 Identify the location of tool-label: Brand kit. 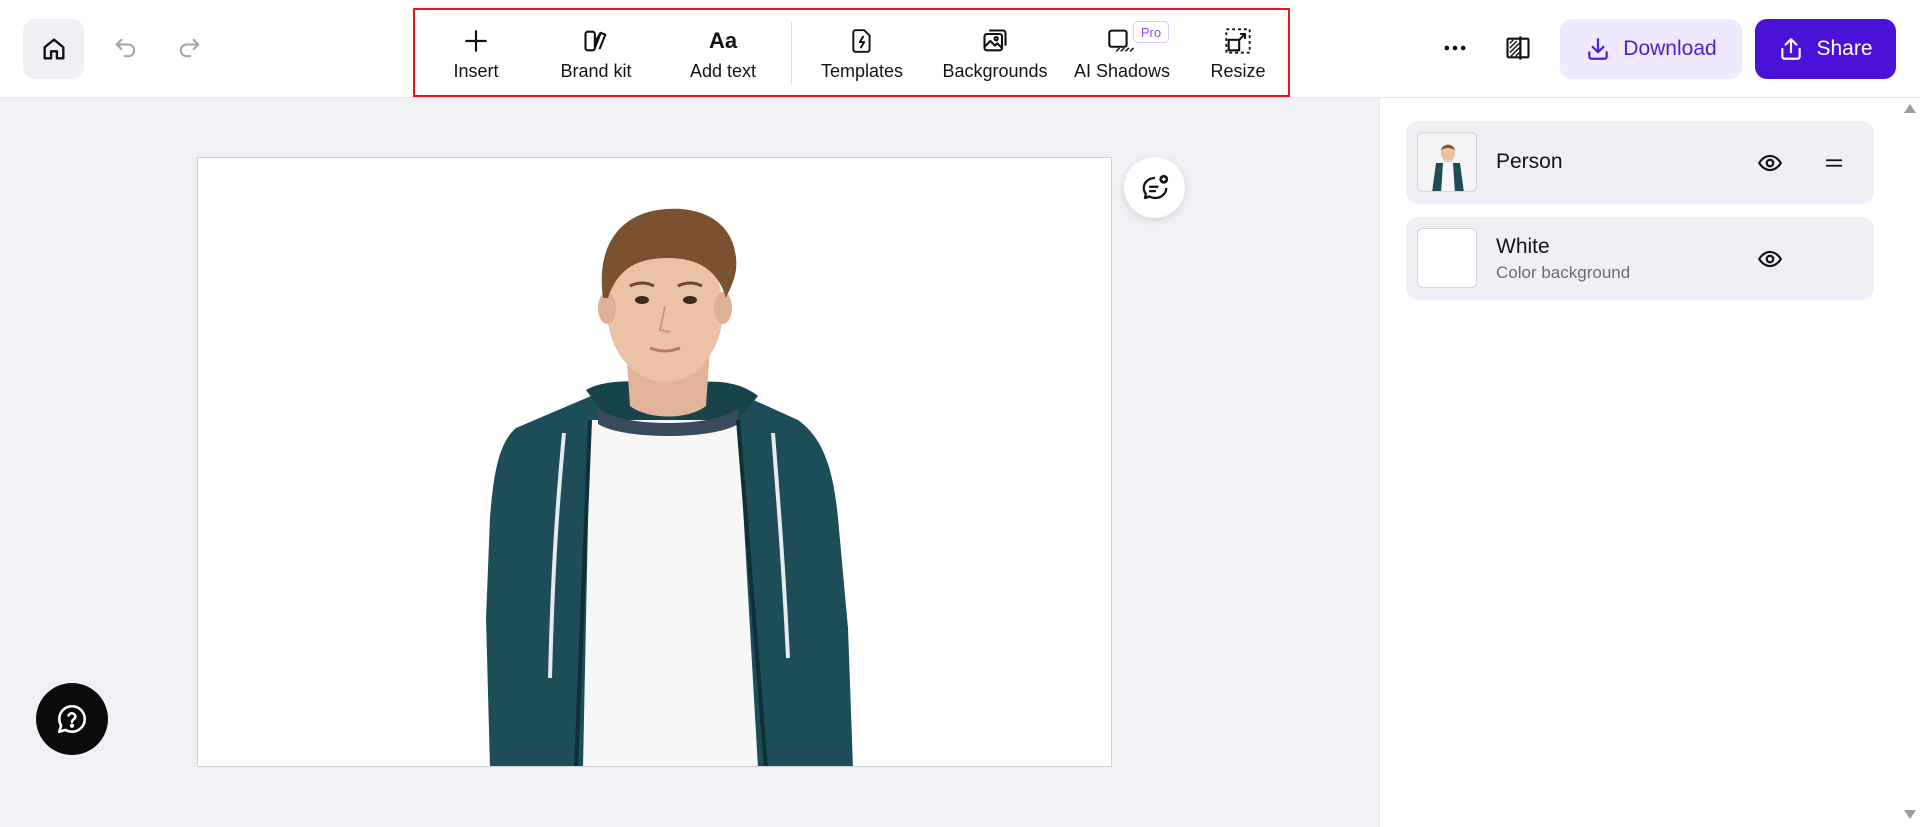
(596, 70).